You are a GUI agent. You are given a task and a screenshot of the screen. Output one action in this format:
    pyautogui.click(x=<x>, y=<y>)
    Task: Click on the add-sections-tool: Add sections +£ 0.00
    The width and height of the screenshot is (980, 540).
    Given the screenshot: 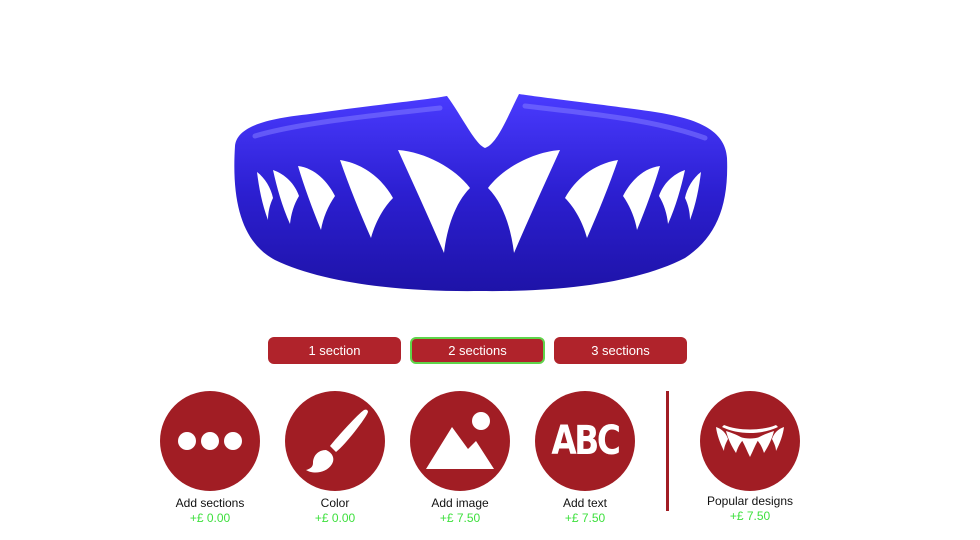 What is the action you would take?
    pyautogui.click(x=210, y=458)
    